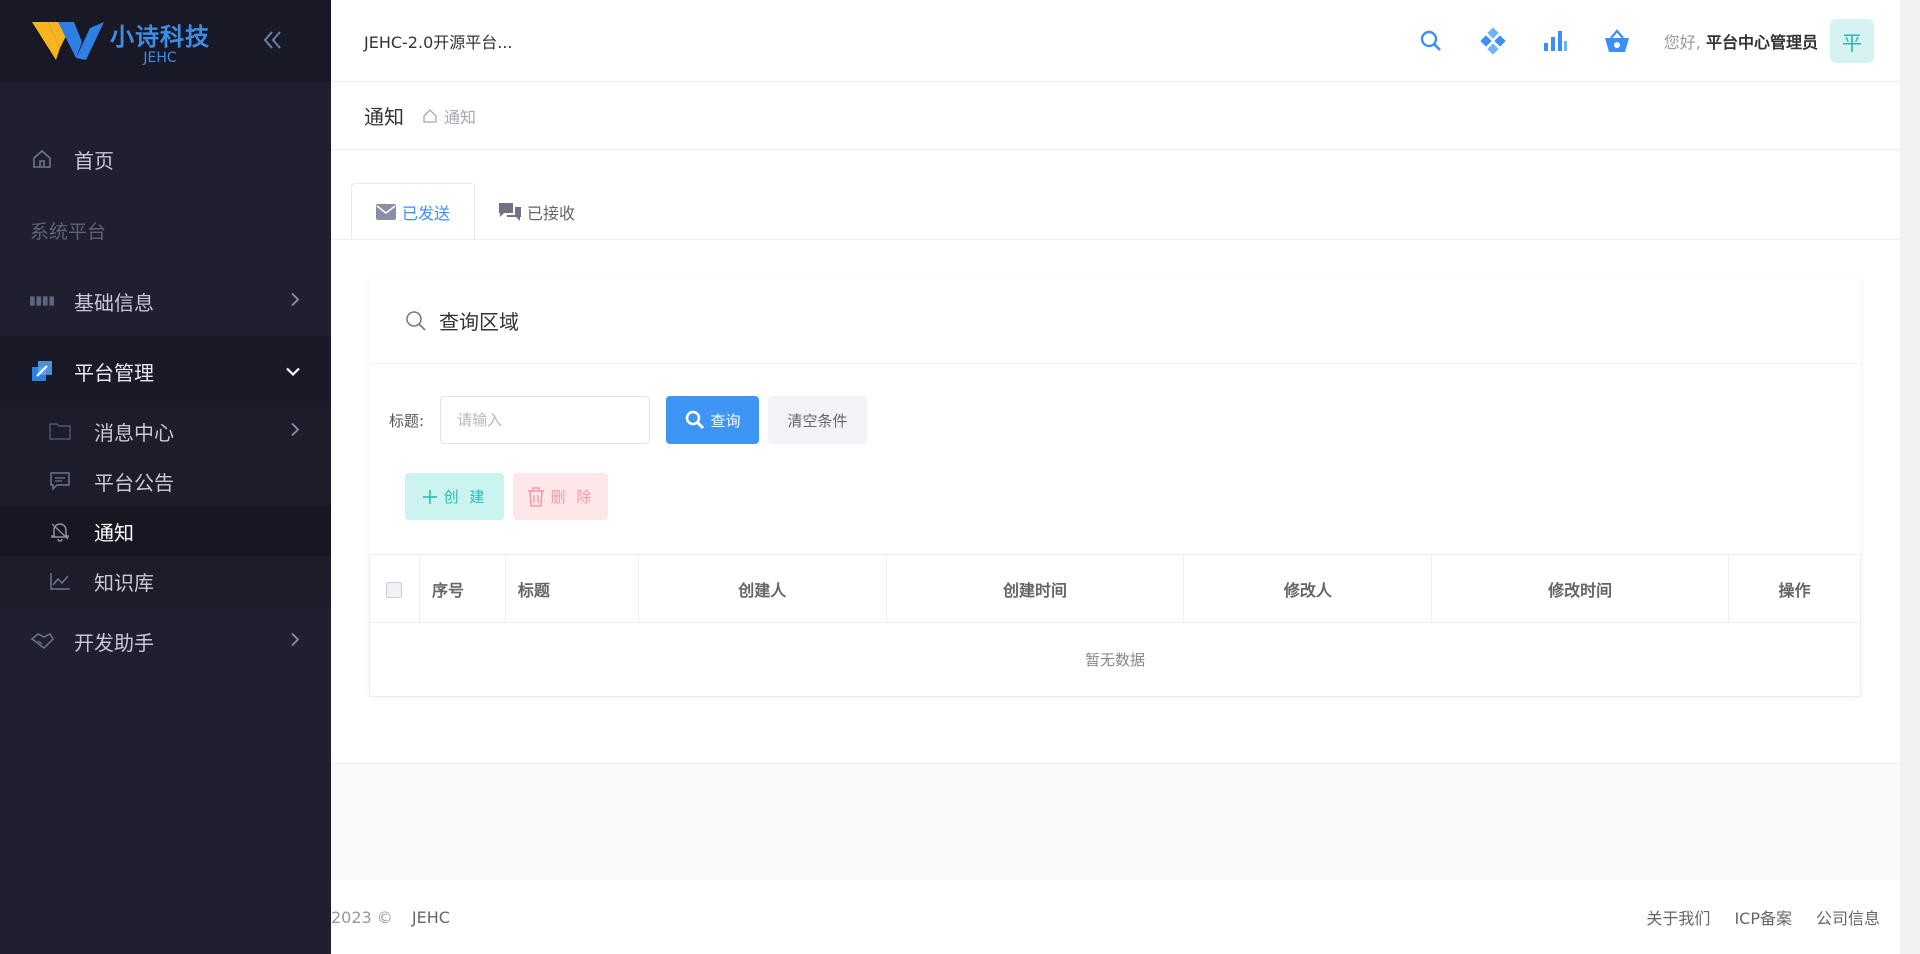  Describe the element at coordinates (165, 581) in the screenshot. I see `sidebar-item-knowledge: 知识库` at that location.